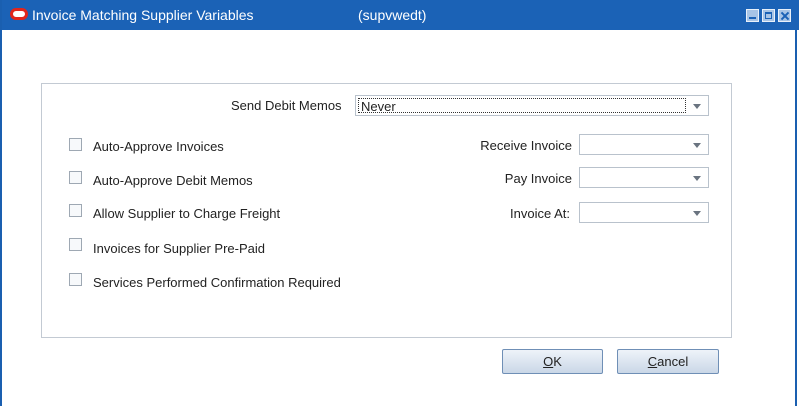 The height and width of the screenshot is (406, 799). What do you see at coordinates (538, 178) in the screenshot?
I see `pay-invoice-label: Pay Invoice` at bounding box center [538, 178].